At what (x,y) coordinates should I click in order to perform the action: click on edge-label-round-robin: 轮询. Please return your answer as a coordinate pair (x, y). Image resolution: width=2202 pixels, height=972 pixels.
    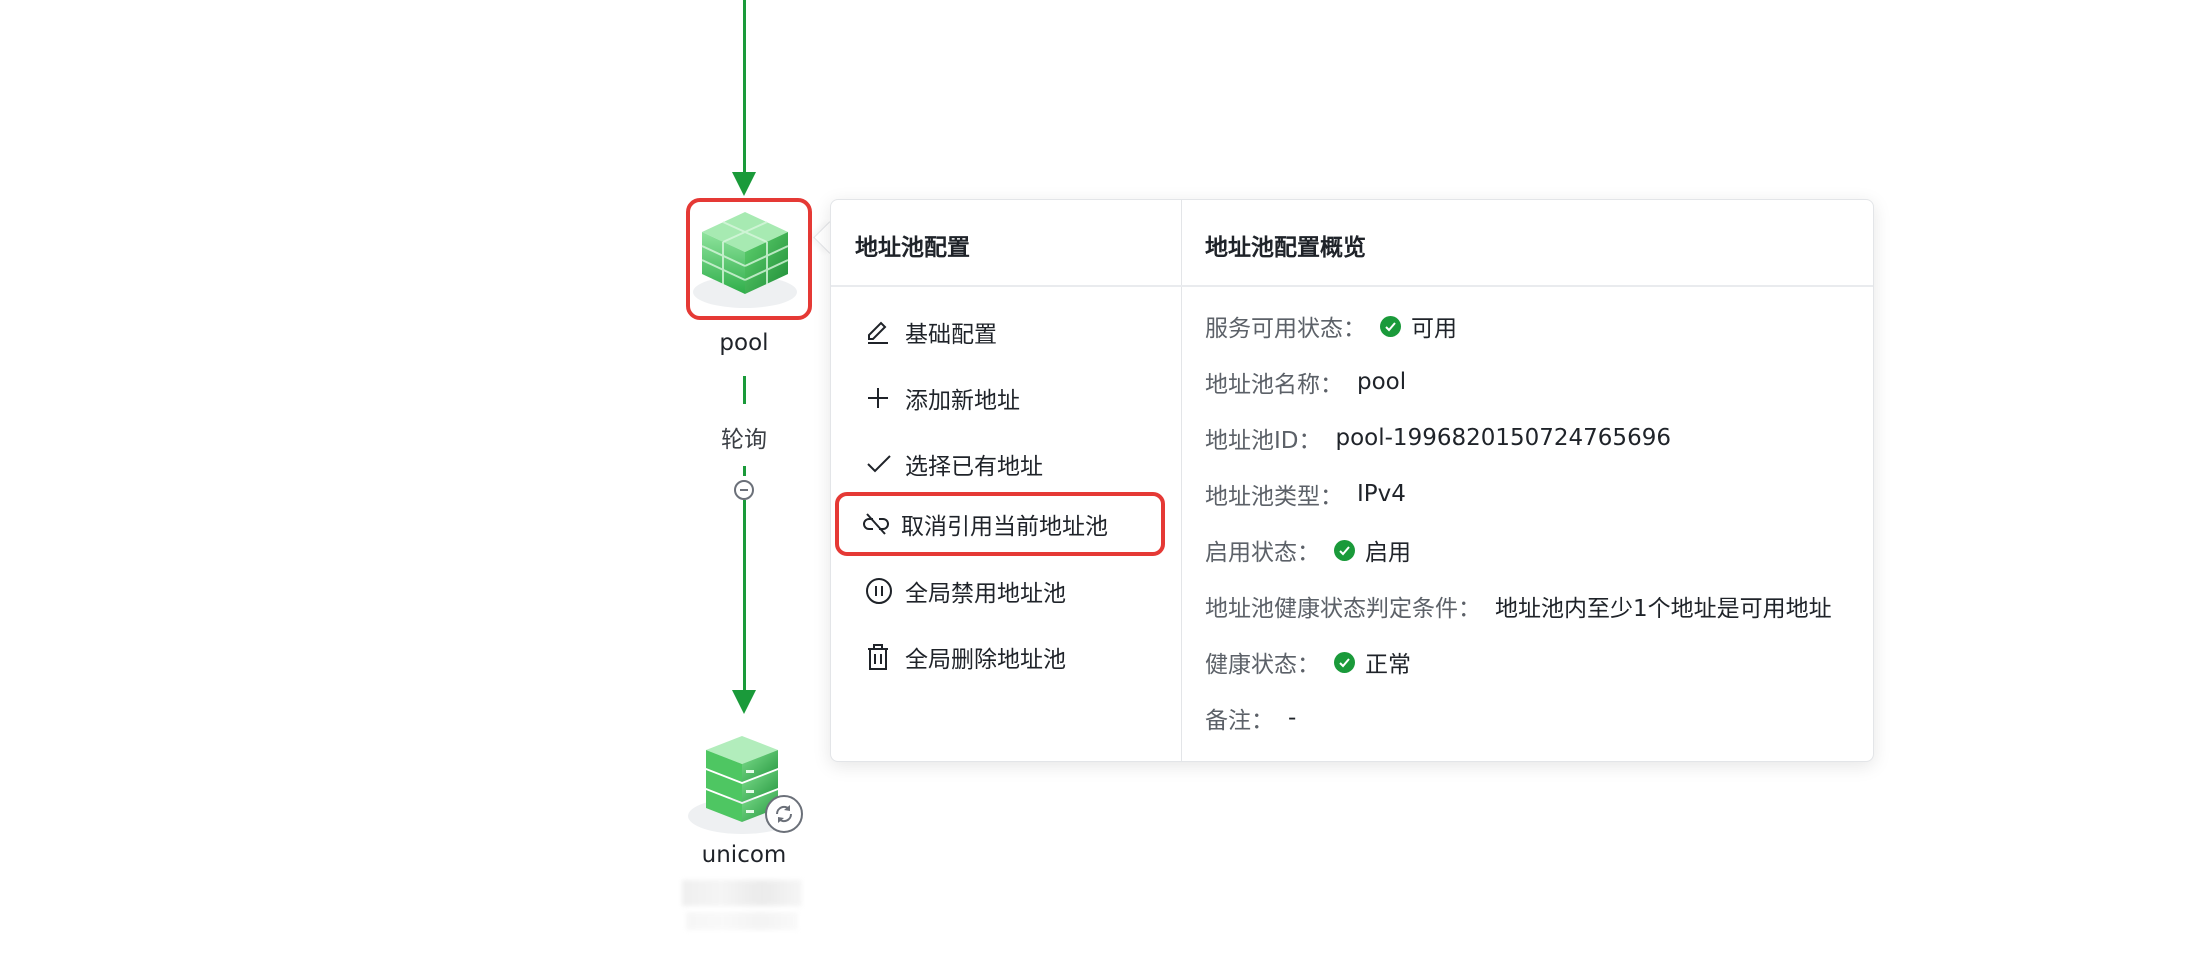
    Looking at the image, I should click on (744, 437).